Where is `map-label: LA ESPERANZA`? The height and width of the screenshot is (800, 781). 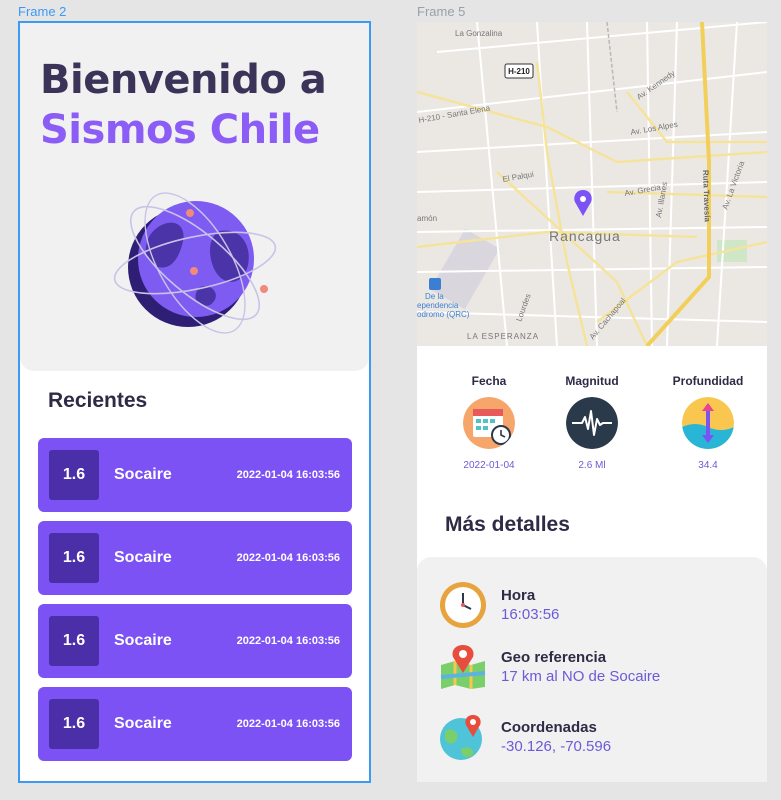
map-label: LA ESPERANZA is located at coordinates (503, 336).